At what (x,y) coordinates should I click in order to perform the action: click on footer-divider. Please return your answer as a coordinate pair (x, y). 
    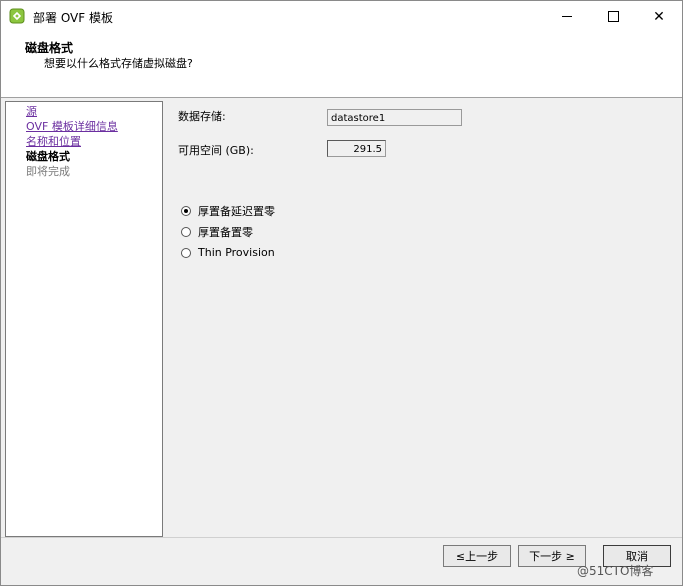
    Looking at the image, I should click on (341, 537).